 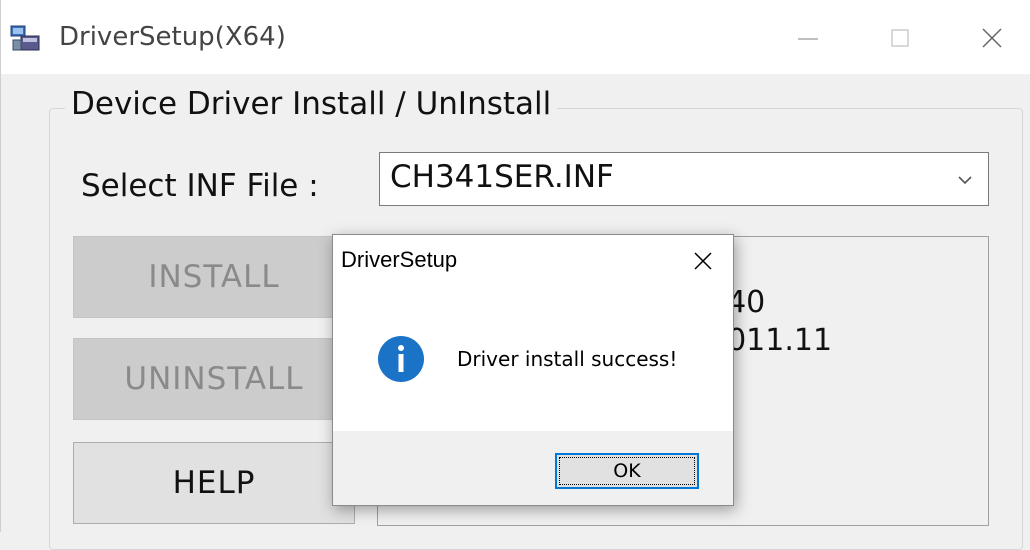 I want to click on maximize-button, so click(x=900, y=38).